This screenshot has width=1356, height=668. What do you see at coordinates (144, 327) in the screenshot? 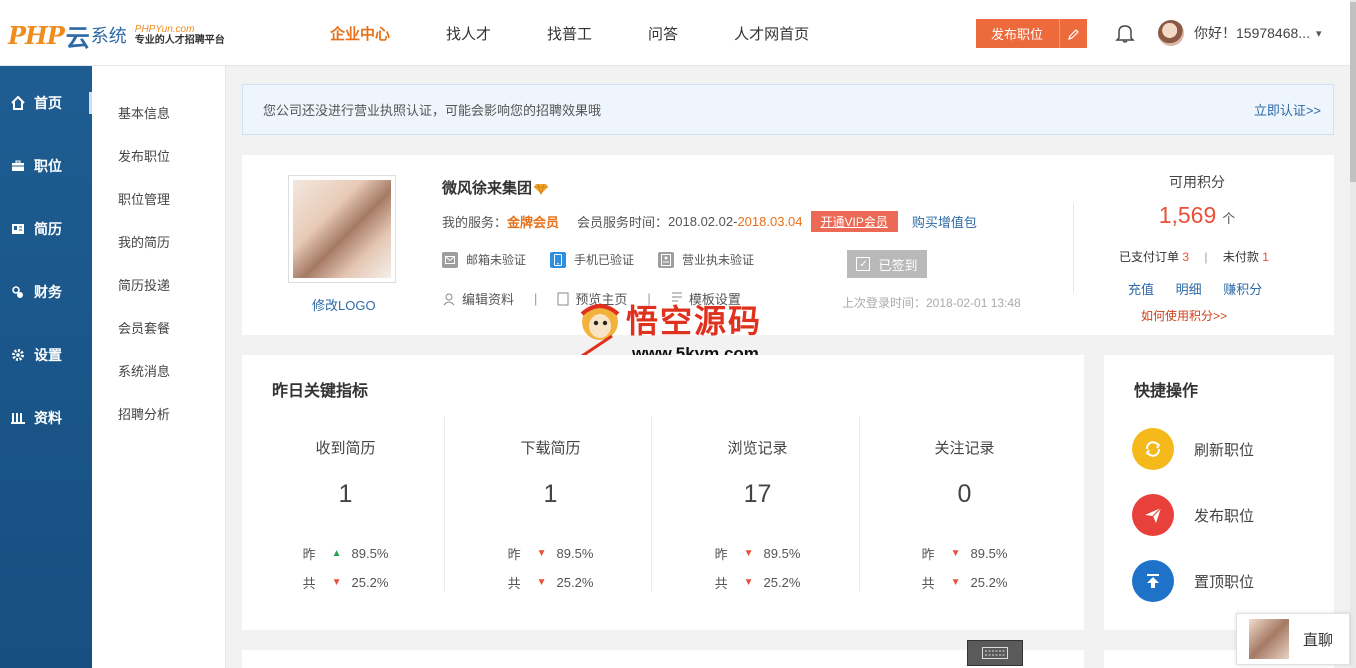
I see `subnav-membership: 会员套餐` at bounding box center [144, 327].